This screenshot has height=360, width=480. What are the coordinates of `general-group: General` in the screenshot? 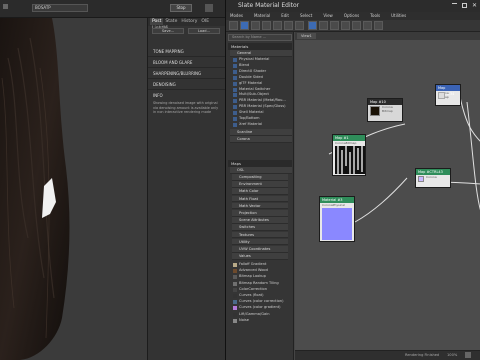 It's located at (261, 53).